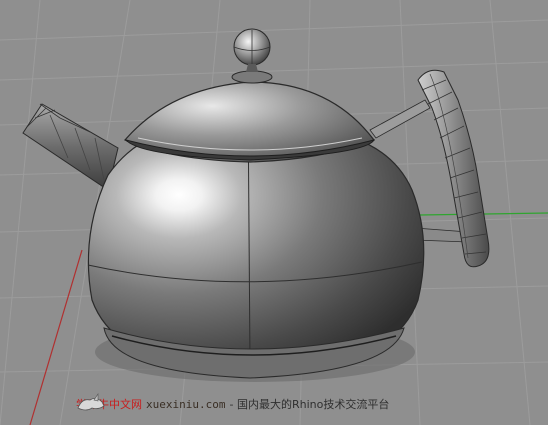 This screenshot has width=548, height=425. I want to click on rhino-logo-icon, so click(91, 402).